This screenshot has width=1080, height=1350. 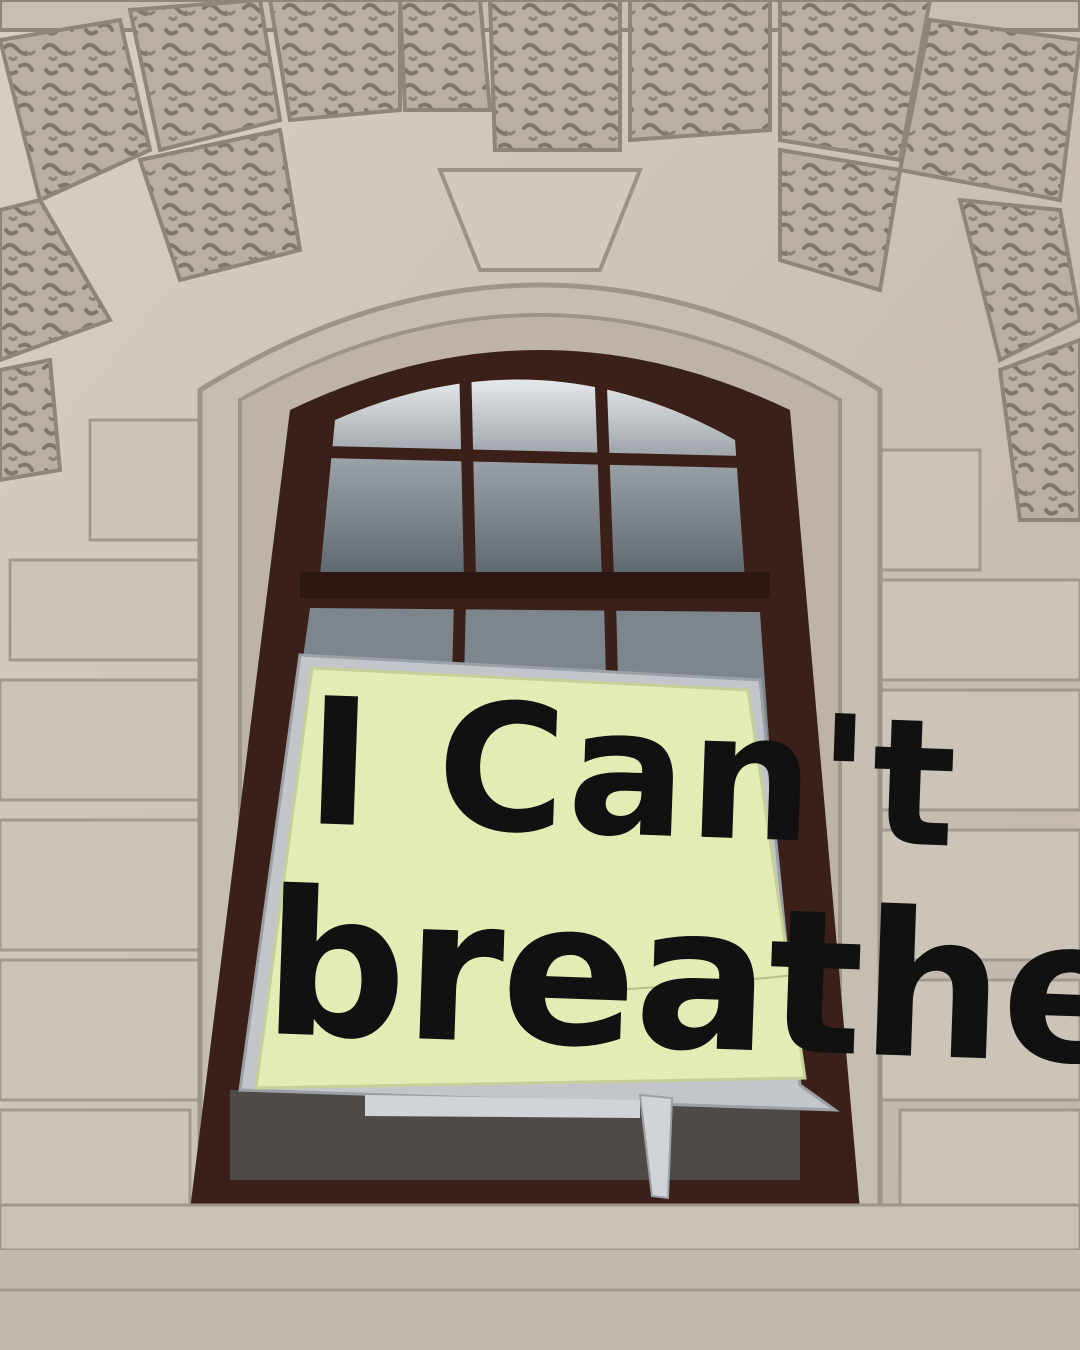 What do you see at coordinates (535, 585) in the screenshot?
I see `meeting-rail` at bounding box center [535, 585].